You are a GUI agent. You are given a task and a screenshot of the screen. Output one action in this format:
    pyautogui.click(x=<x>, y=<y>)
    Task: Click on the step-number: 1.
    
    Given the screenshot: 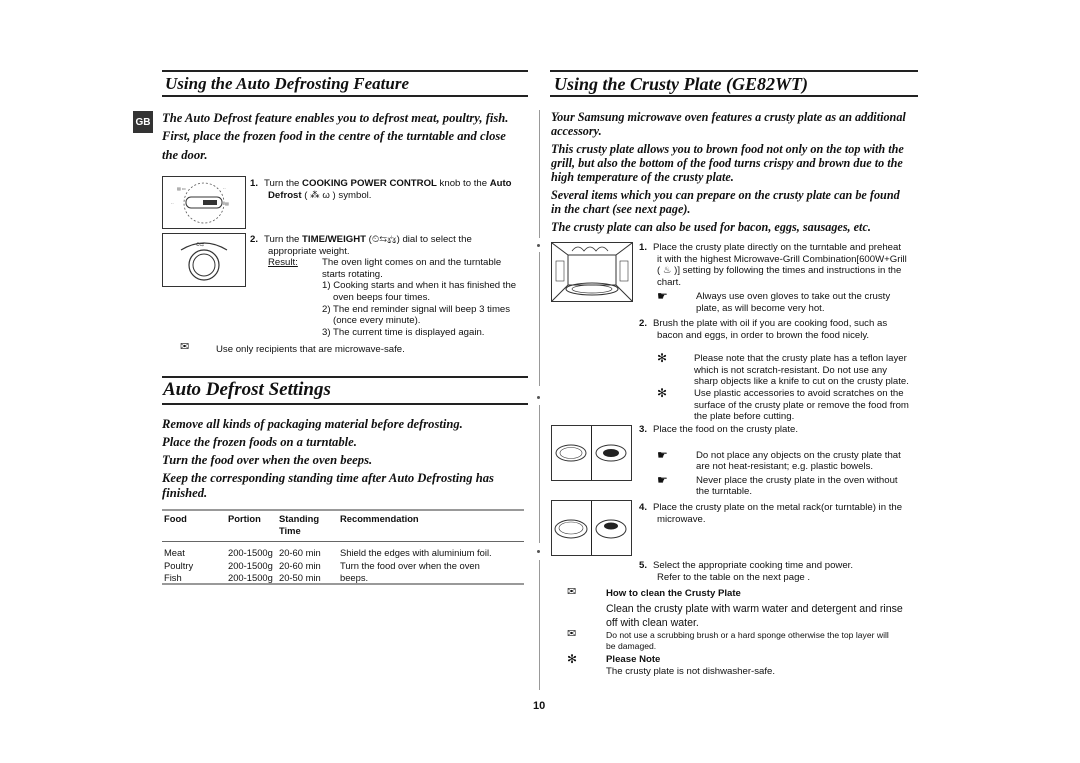 What is the action you would take?
    pyautogui.click(x=254, y=183)
    